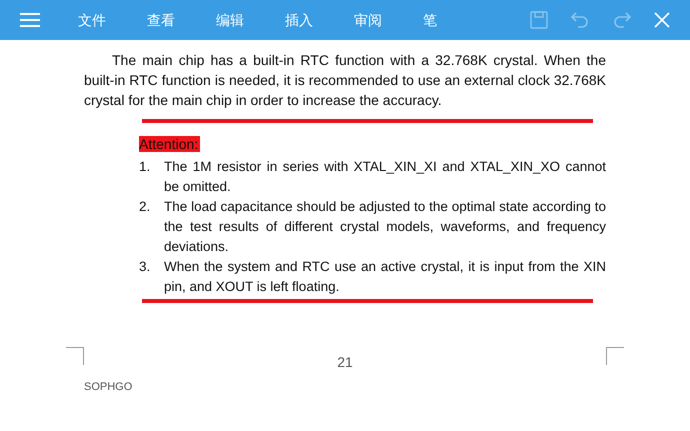  I want to click on menu-tab: 编辑, so click(230, 20).